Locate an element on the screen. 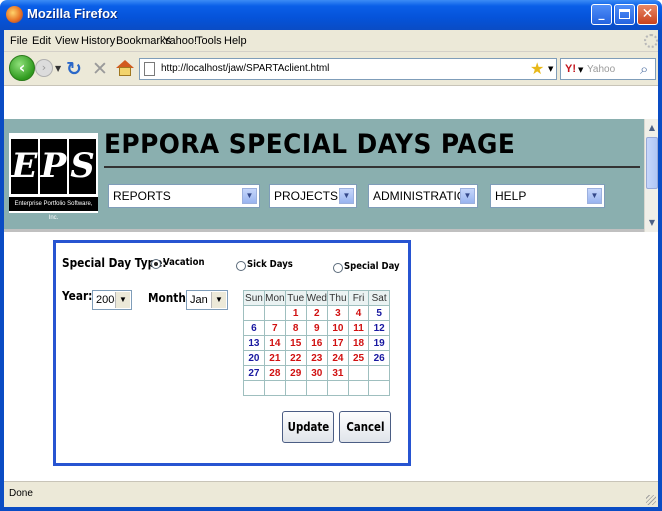 The image size is (662, 511). calendar-day-cell: 8 is located at coordinates (295, 328).